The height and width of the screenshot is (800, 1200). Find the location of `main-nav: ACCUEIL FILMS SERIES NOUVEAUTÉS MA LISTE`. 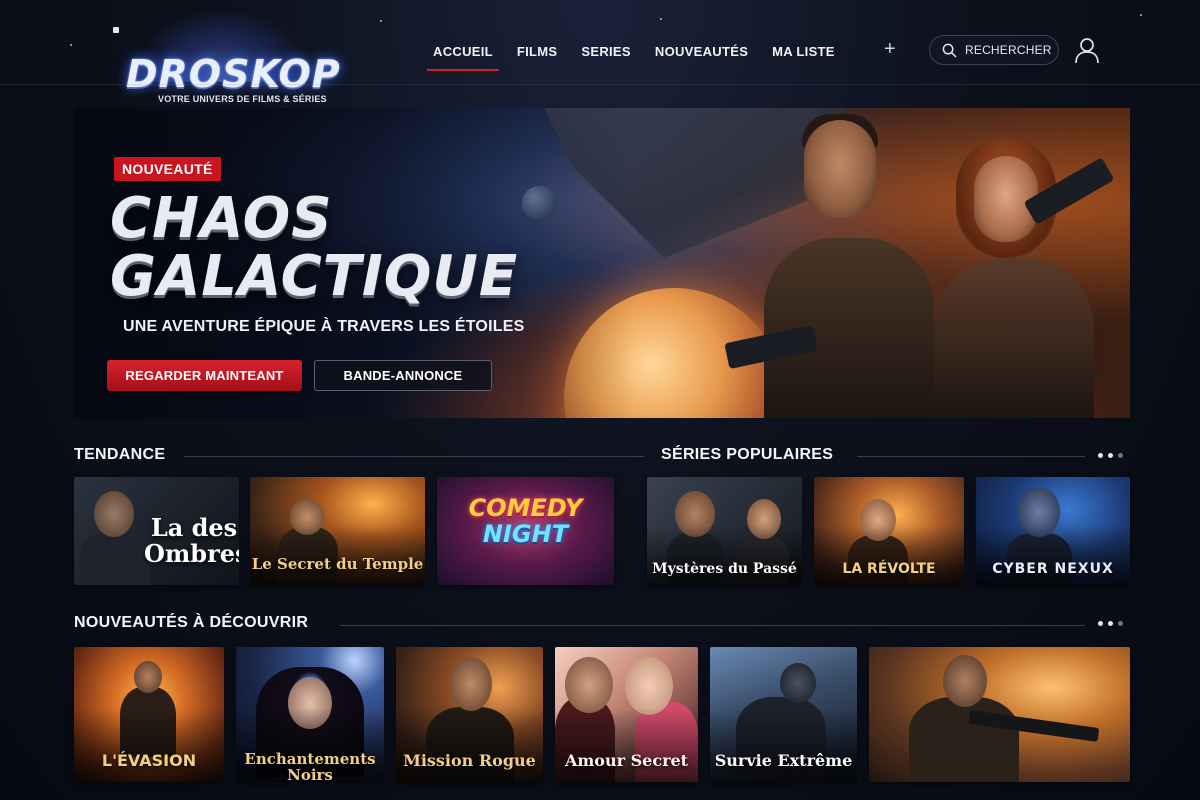

main-nav: ACCUEIL FILMS SERIES NOUVEAUTÉS MA LISTE is located at coordinates (643, 55).